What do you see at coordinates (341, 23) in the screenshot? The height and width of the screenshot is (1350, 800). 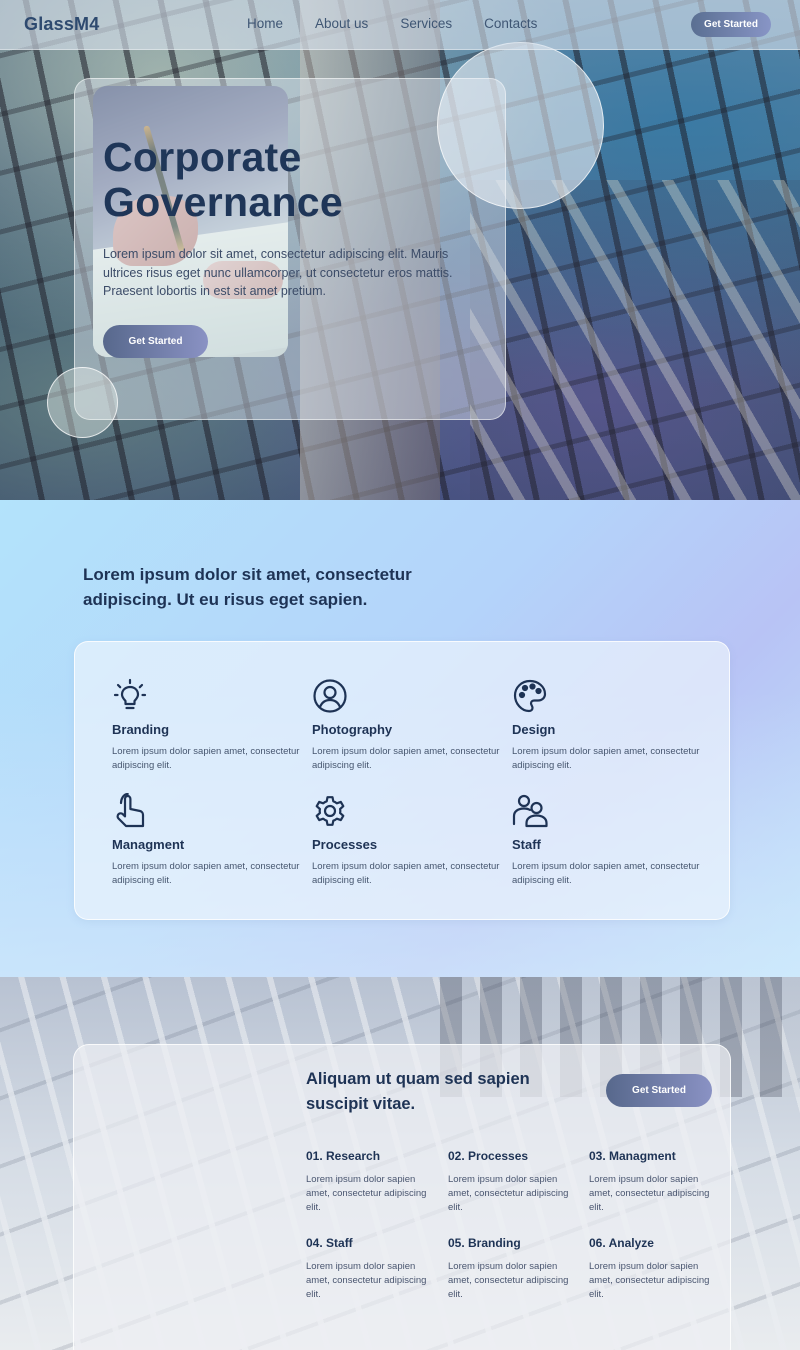 I see `nav-link-about-us: About us` at bounding box center [341, 23].